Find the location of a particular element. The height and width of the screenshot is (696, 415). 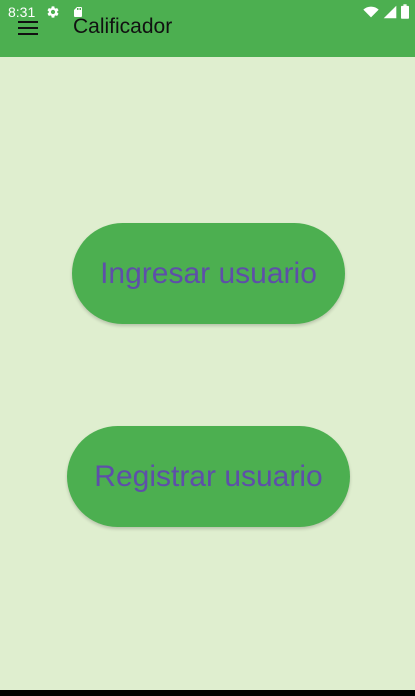

app-bar: 8:31 Calificador is located at coordinates (207, 28).